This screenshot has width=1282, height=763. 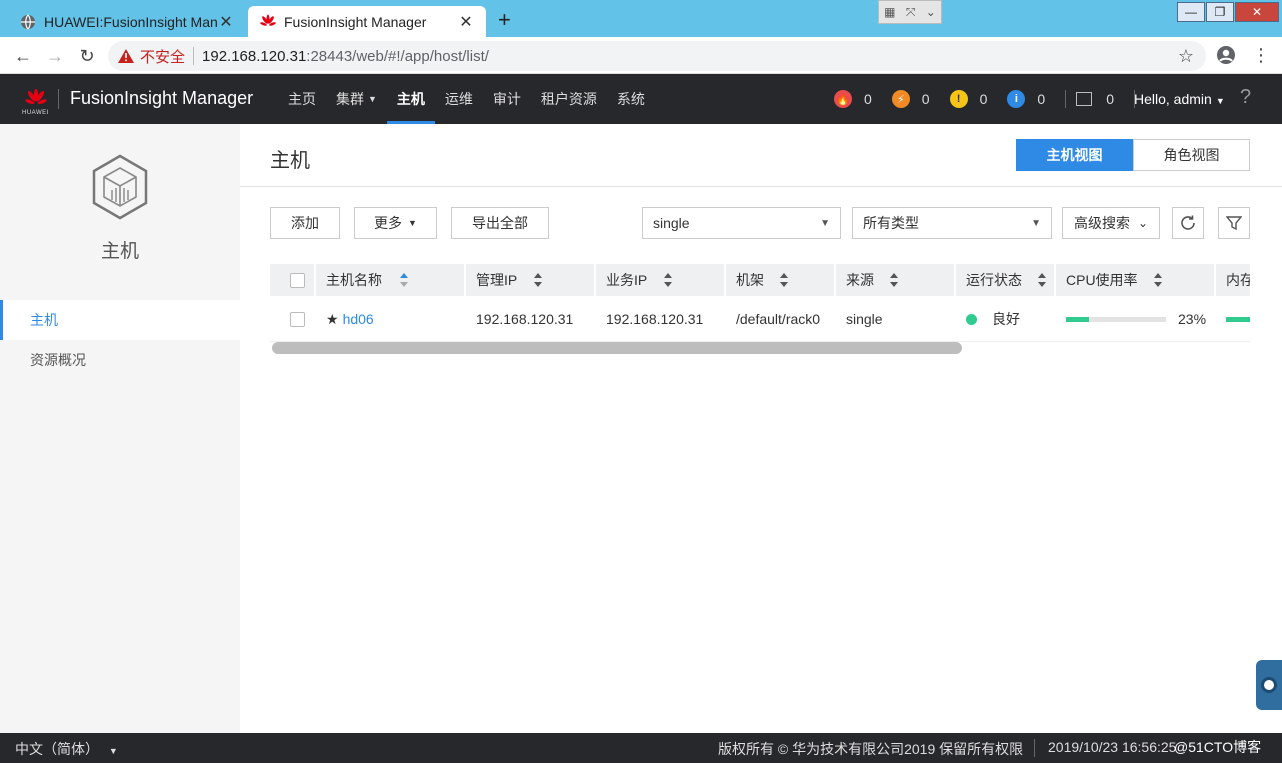 I want to click on help-icon: ?, so click(x=1245, y=97).